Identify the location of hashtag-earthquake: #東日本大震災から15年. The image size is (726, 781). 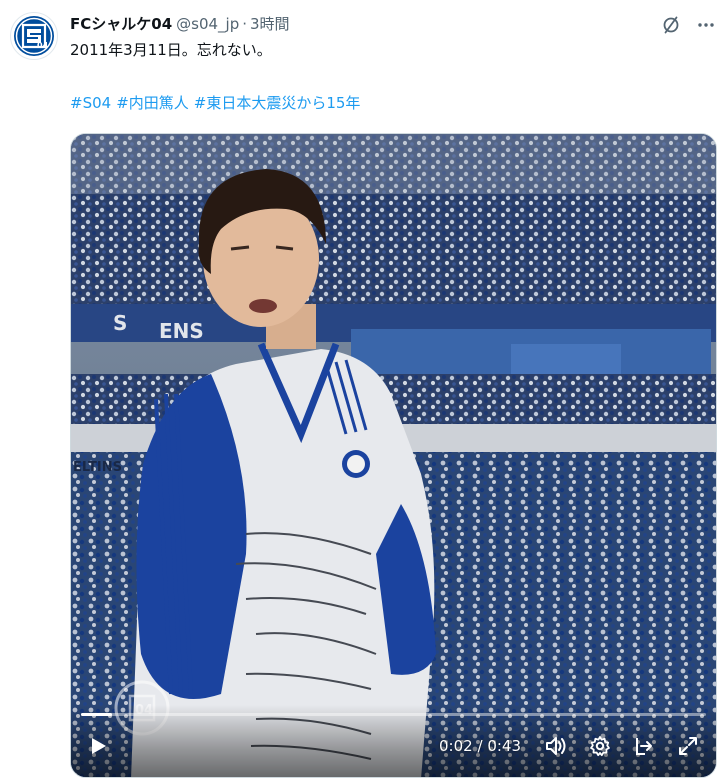
(277, 103).